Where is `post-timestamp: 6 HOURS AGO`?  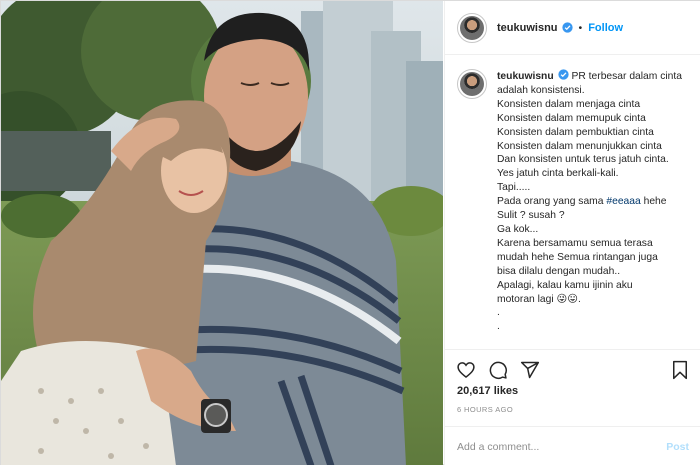
post-timestamp: 6 HOURS AGO is located at coordinates (485, 409).